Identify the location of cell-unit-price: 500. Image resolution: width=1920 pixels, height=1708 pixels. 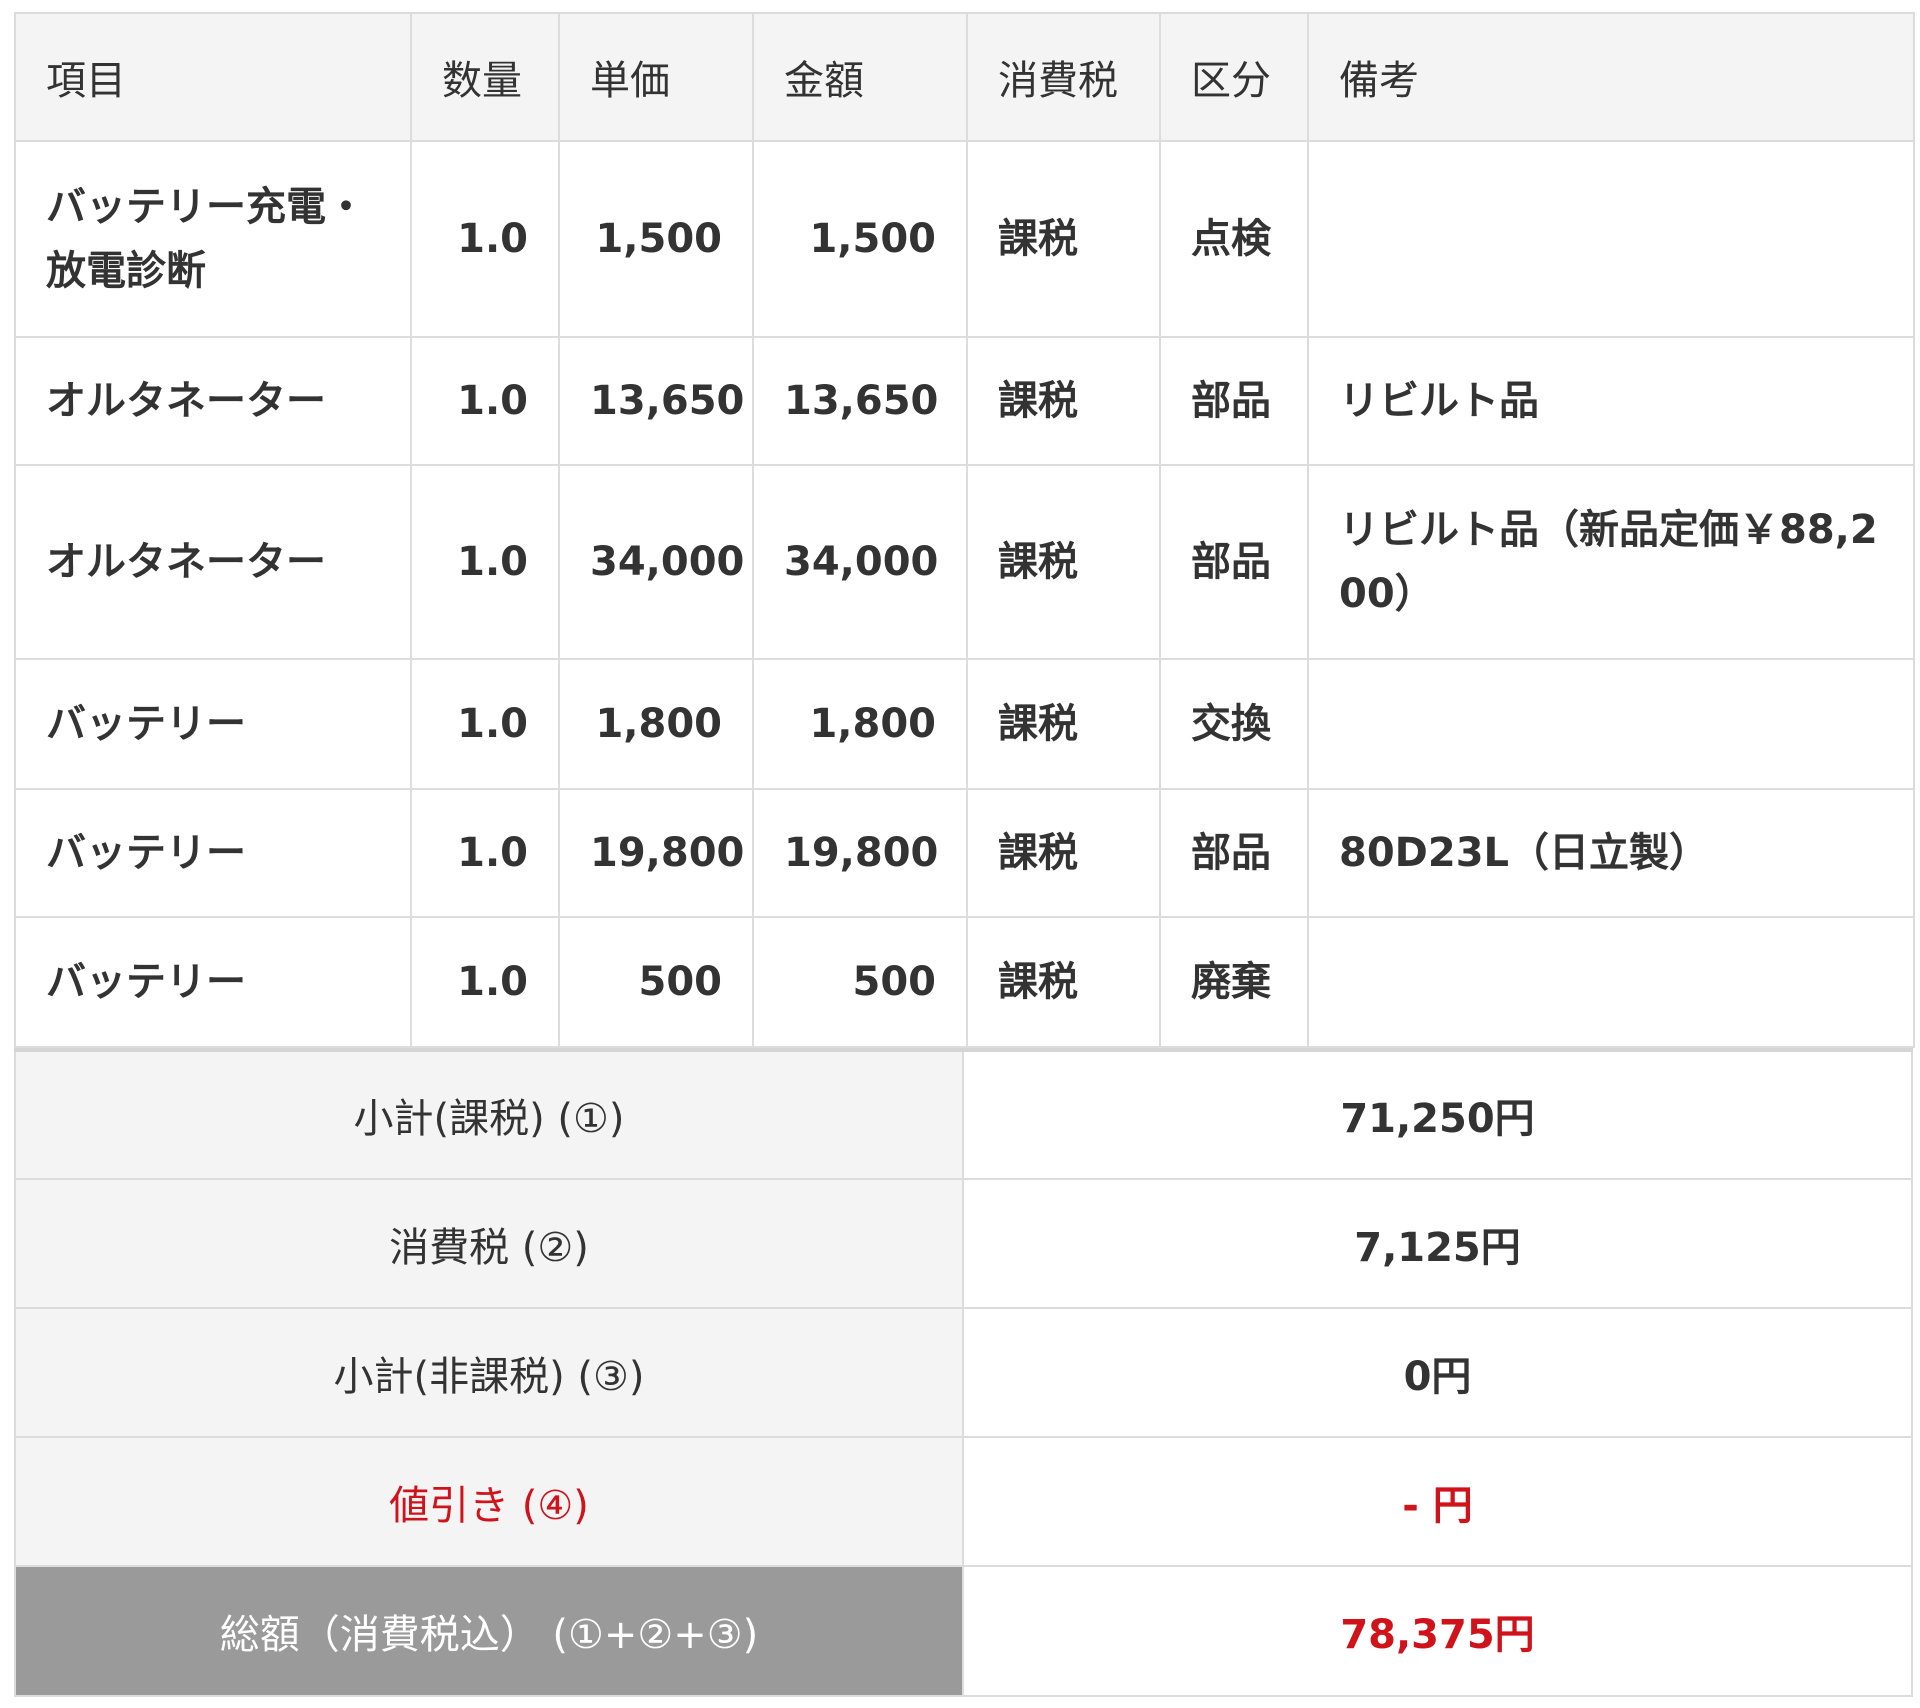
(656, 982).